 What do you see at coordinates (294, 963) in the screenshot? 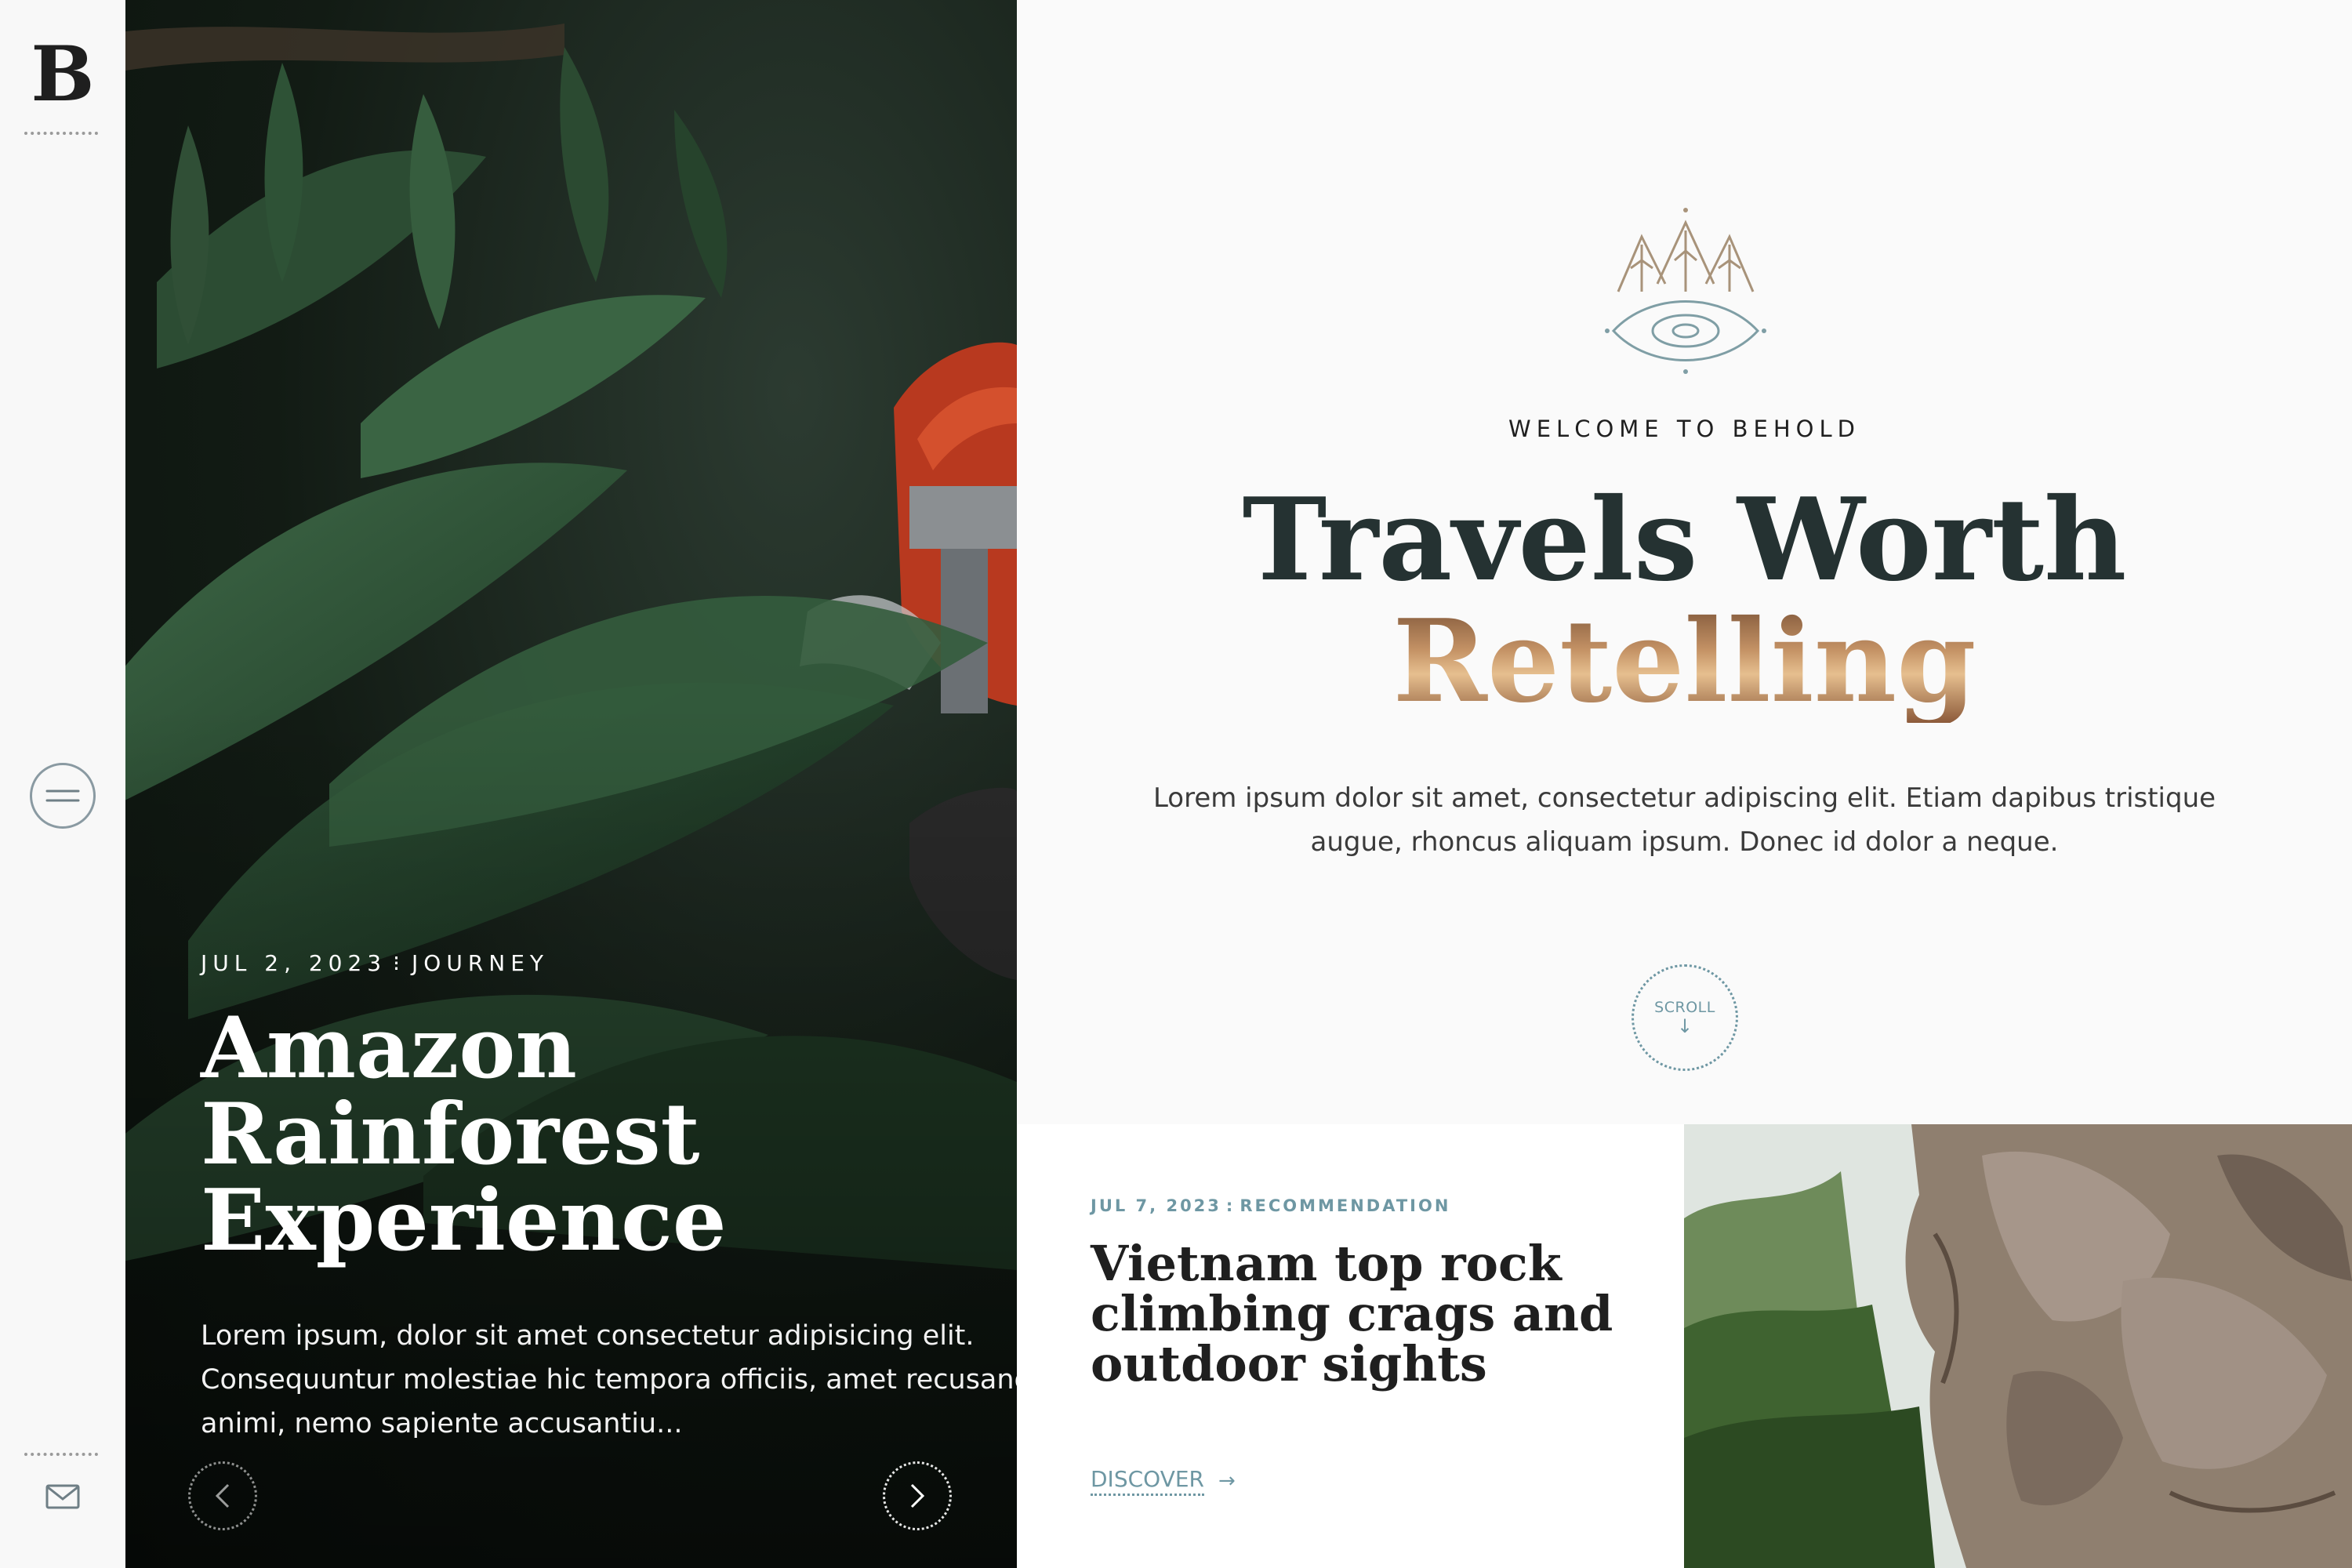
I see `post-date: JUL 2, 2023` at bounding box center [294, 963].